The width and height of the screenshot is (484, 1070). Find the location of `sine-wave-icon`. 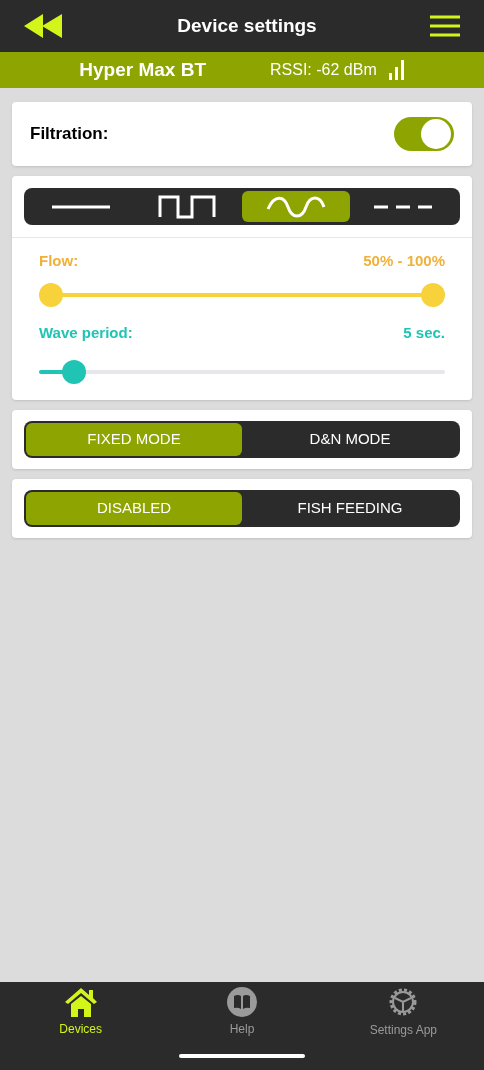

sine-wave-icon is located at coordinates (295, 206).